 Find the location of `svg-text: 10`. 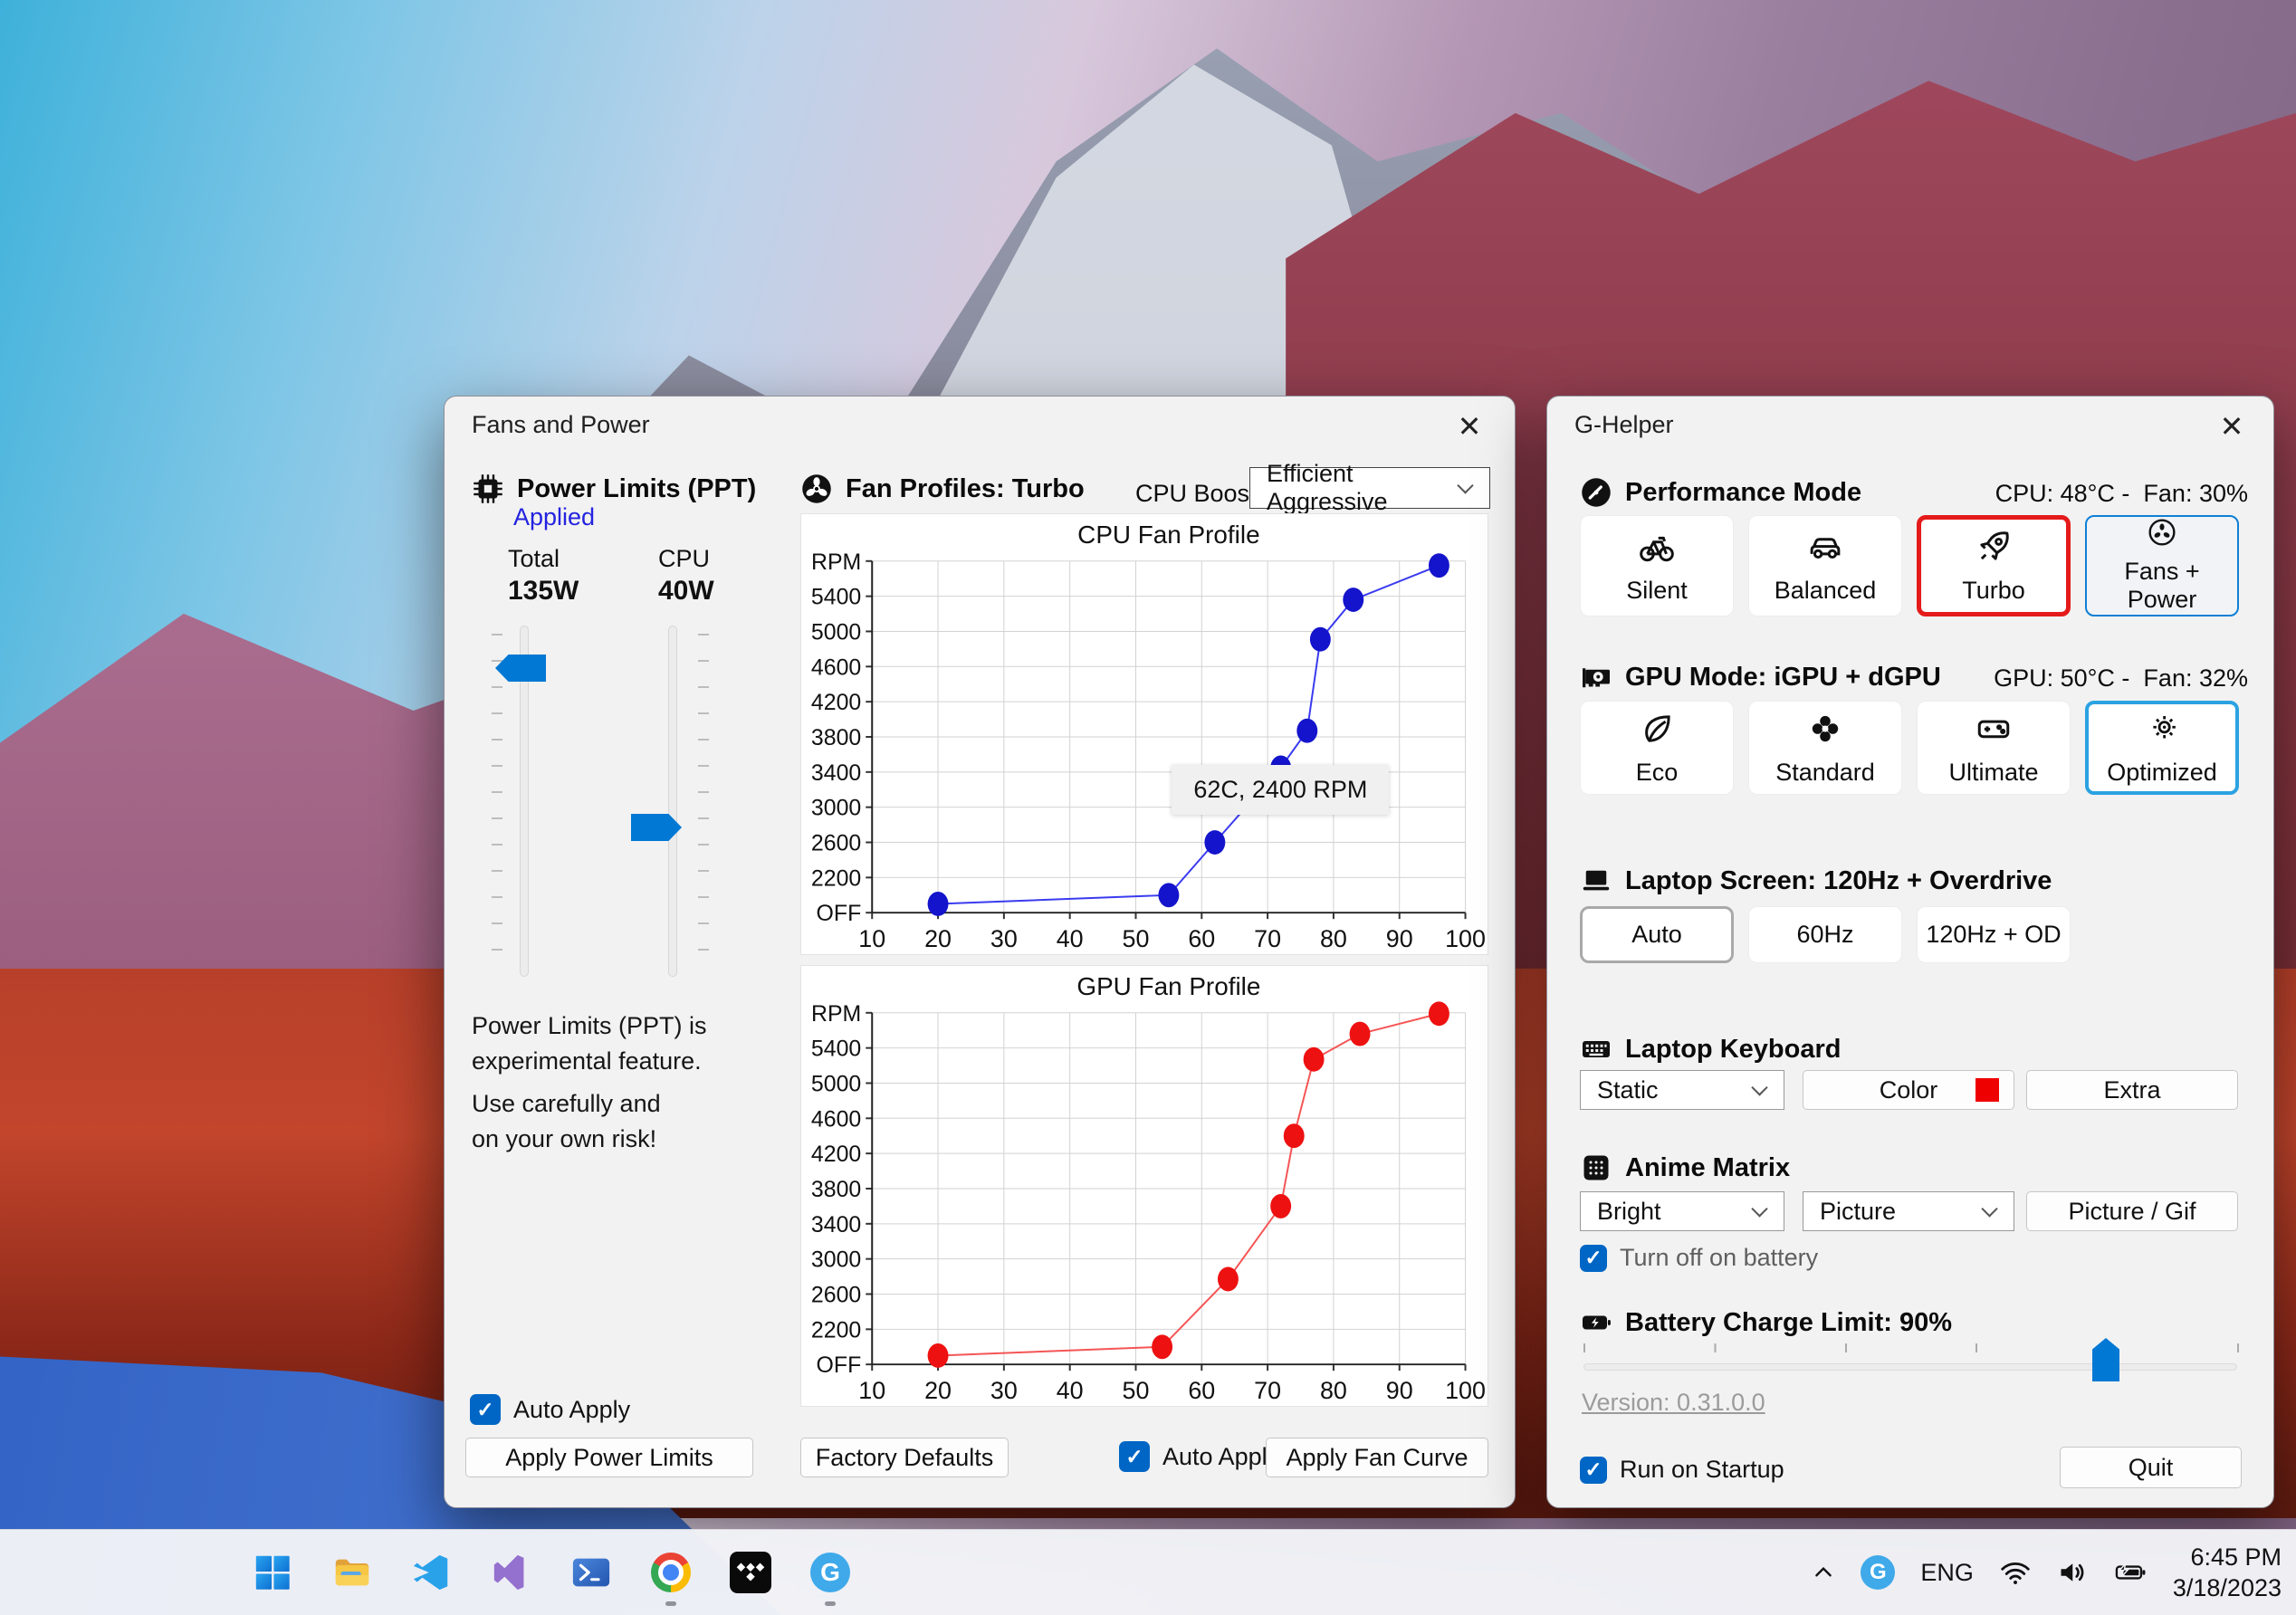

svg-text: 10 is located at coordinates (871, 1390).